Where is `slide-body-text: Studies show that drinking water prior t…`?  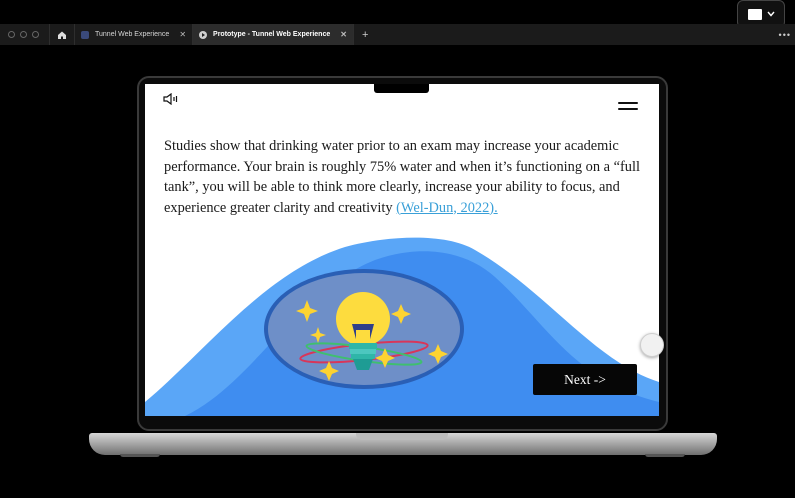 slide-body-text: Studies show that drinking water prior t… is located at coordinates (408, 177).